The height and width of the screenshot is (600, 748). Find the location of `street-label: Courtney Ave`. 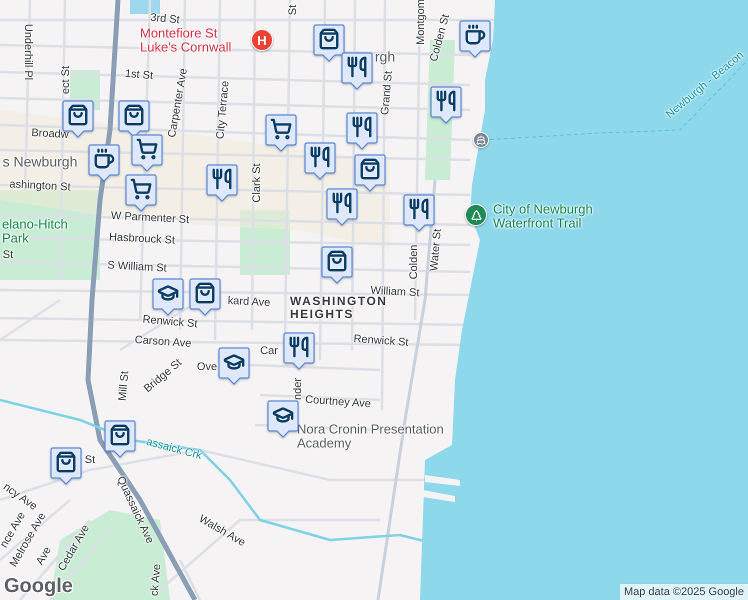

street-label: Courtney Ave is located at coordinates (338, 402).